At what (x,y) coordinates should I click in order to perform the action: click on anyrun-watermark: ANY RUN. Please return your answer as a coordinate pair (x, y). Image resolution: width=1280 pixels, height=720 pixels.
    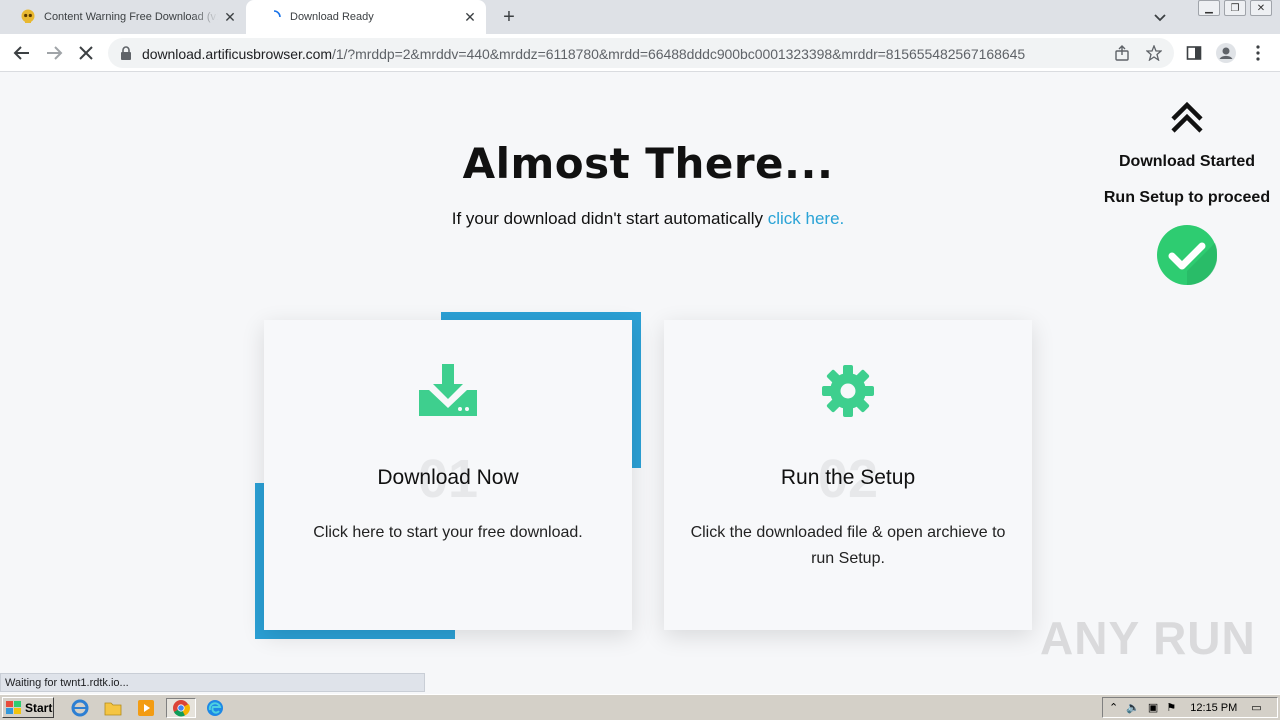
    Looking at the image, I should click on (1148, 638).